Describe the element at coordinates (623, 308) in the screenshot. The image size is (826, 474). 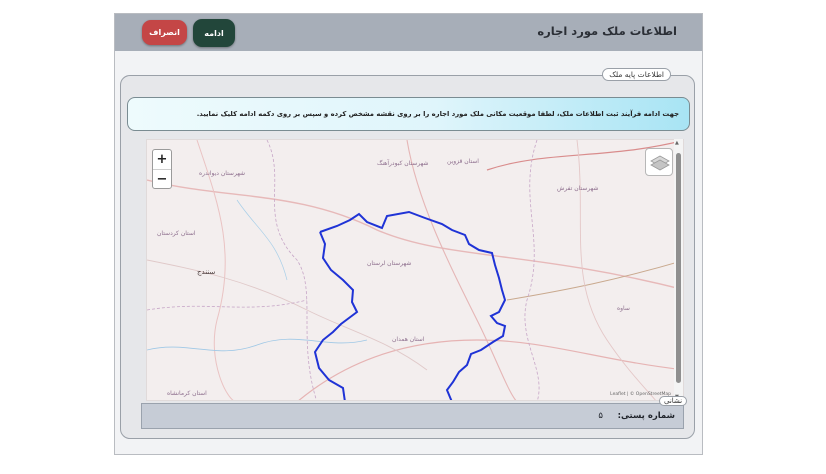
I see `map-label-saveh: ساوه` at that location.